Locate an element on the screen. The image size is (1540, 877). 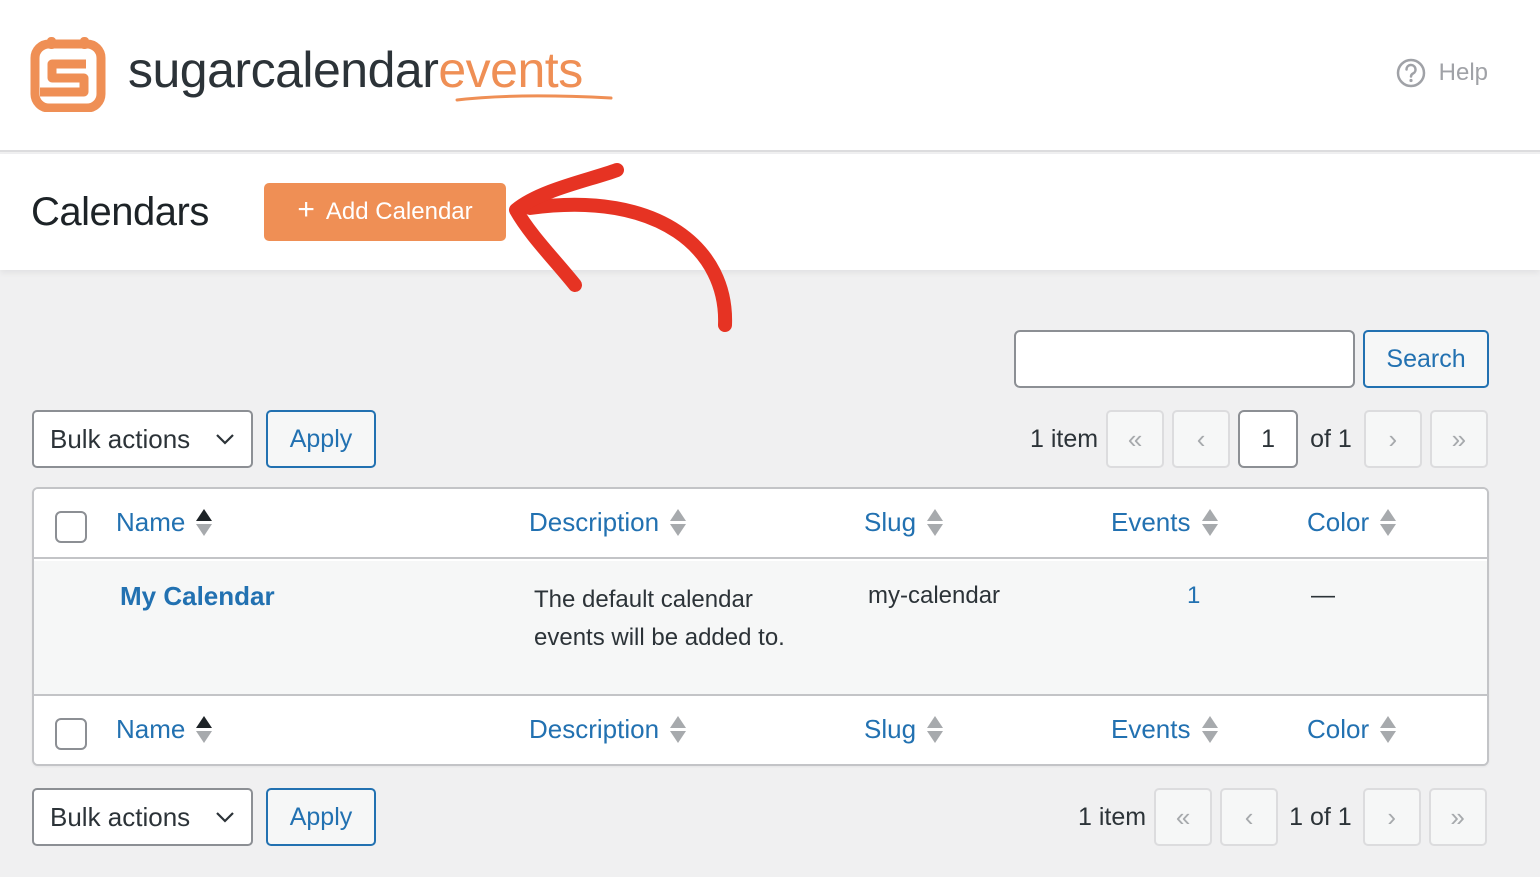
column-header-color: Color is located at coordinates (1352, 522).